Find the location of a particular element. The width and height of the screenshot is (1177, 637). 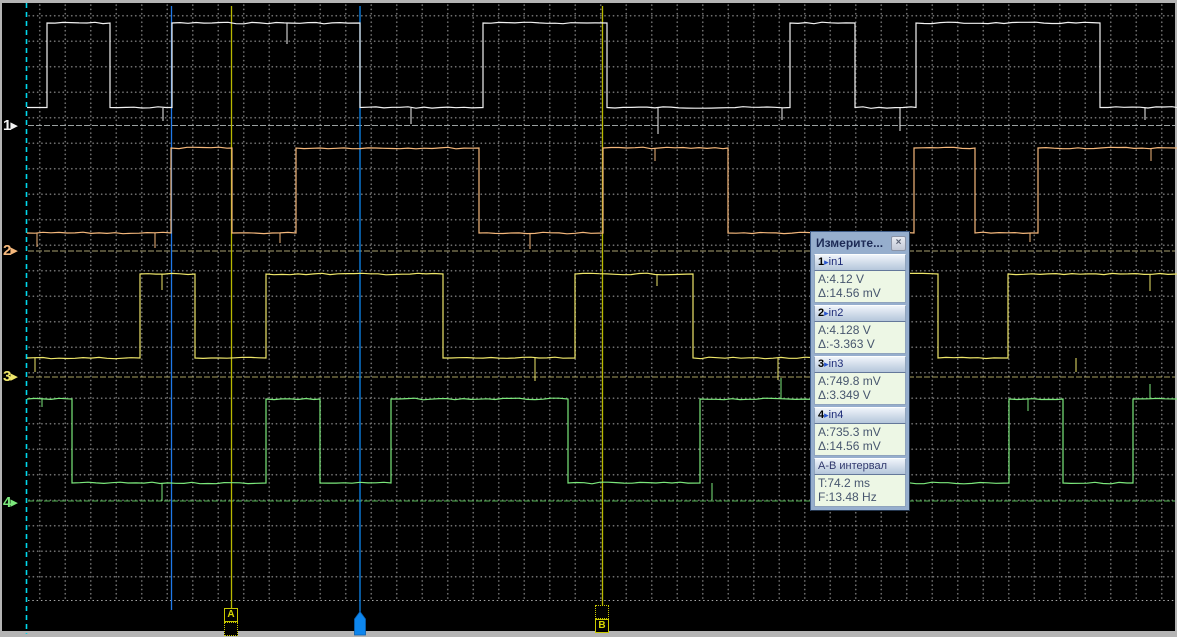

measure-header-in4: 4▸in4 is located at coordinates (860, 415).